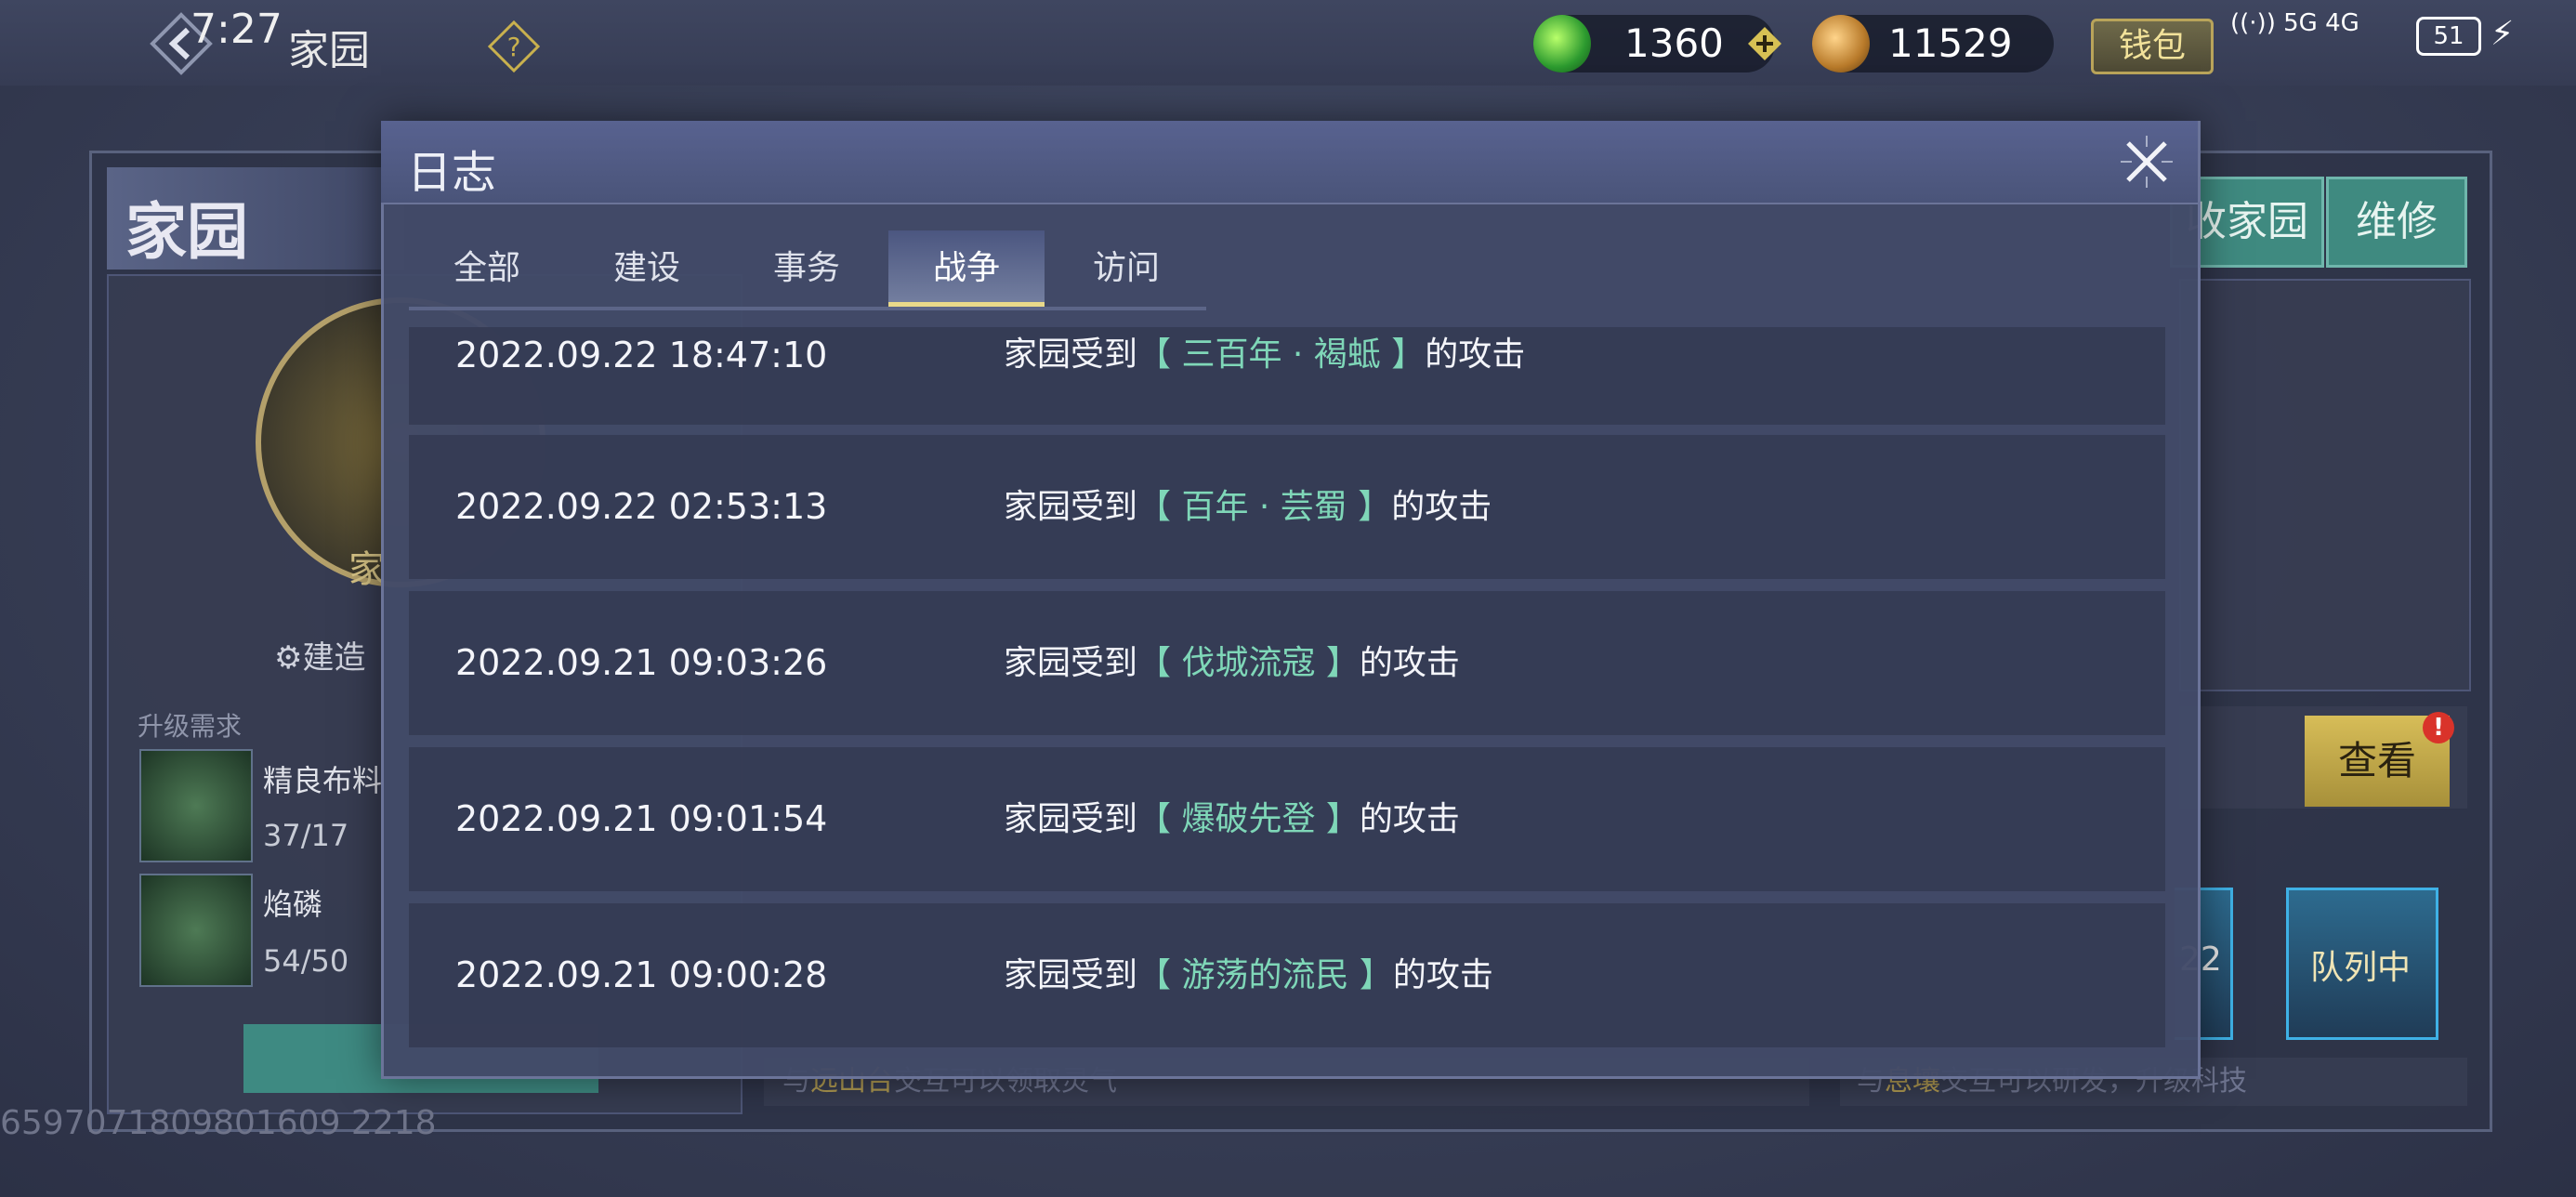 Image resolution: width=2576 pixels, height=1197 pixels. Describe the element at coordinates (190, 726) in the screenshot. I see `upgrade-requirements-label: 升级需求` at that location.